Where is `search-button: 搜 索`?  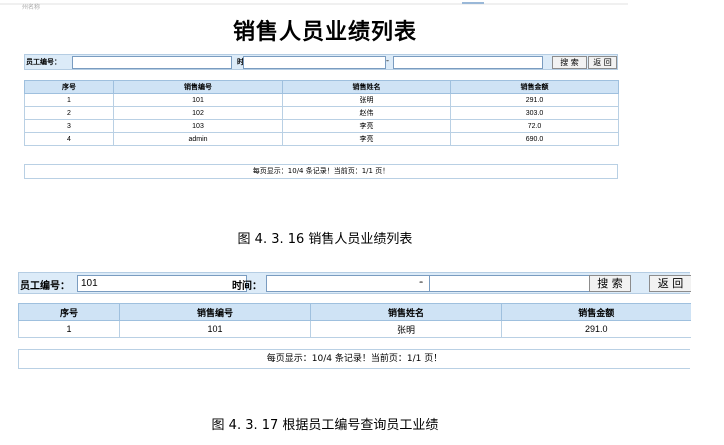 search-button: 搜 索 is located at coordinates (610, 283).